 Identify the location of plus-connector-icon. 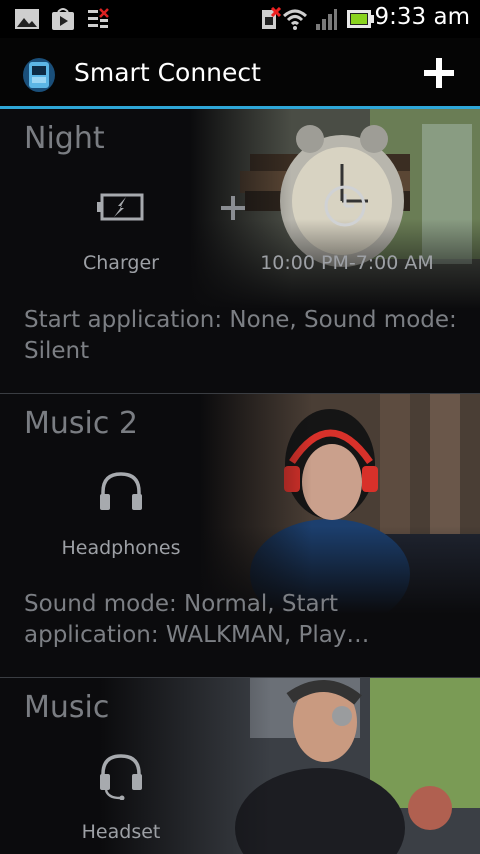
(233, 208).